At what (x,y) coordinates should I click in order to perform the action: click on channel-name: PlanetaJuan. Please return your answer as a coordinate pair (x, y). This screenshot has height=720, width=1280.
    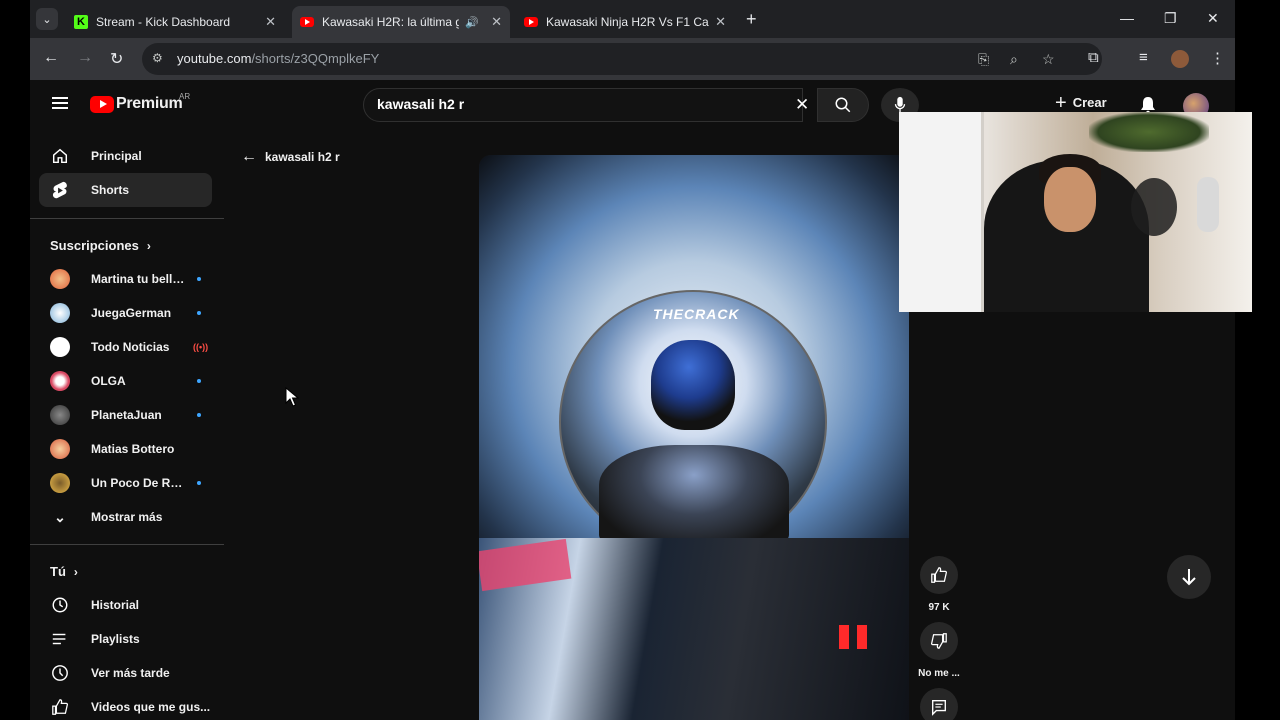
    Looking at the image, I should click on (126, 415).